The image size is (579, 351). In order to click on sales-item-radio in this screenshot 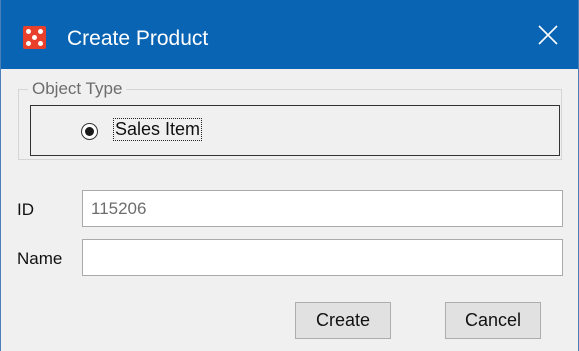, I will do `click(89, 131)`.